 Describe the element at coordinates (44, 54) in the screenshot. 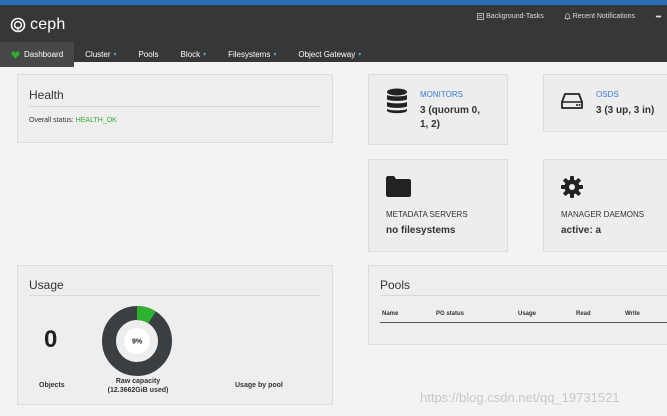

I see `nav-dashboard-label: Dashboard` at that location.